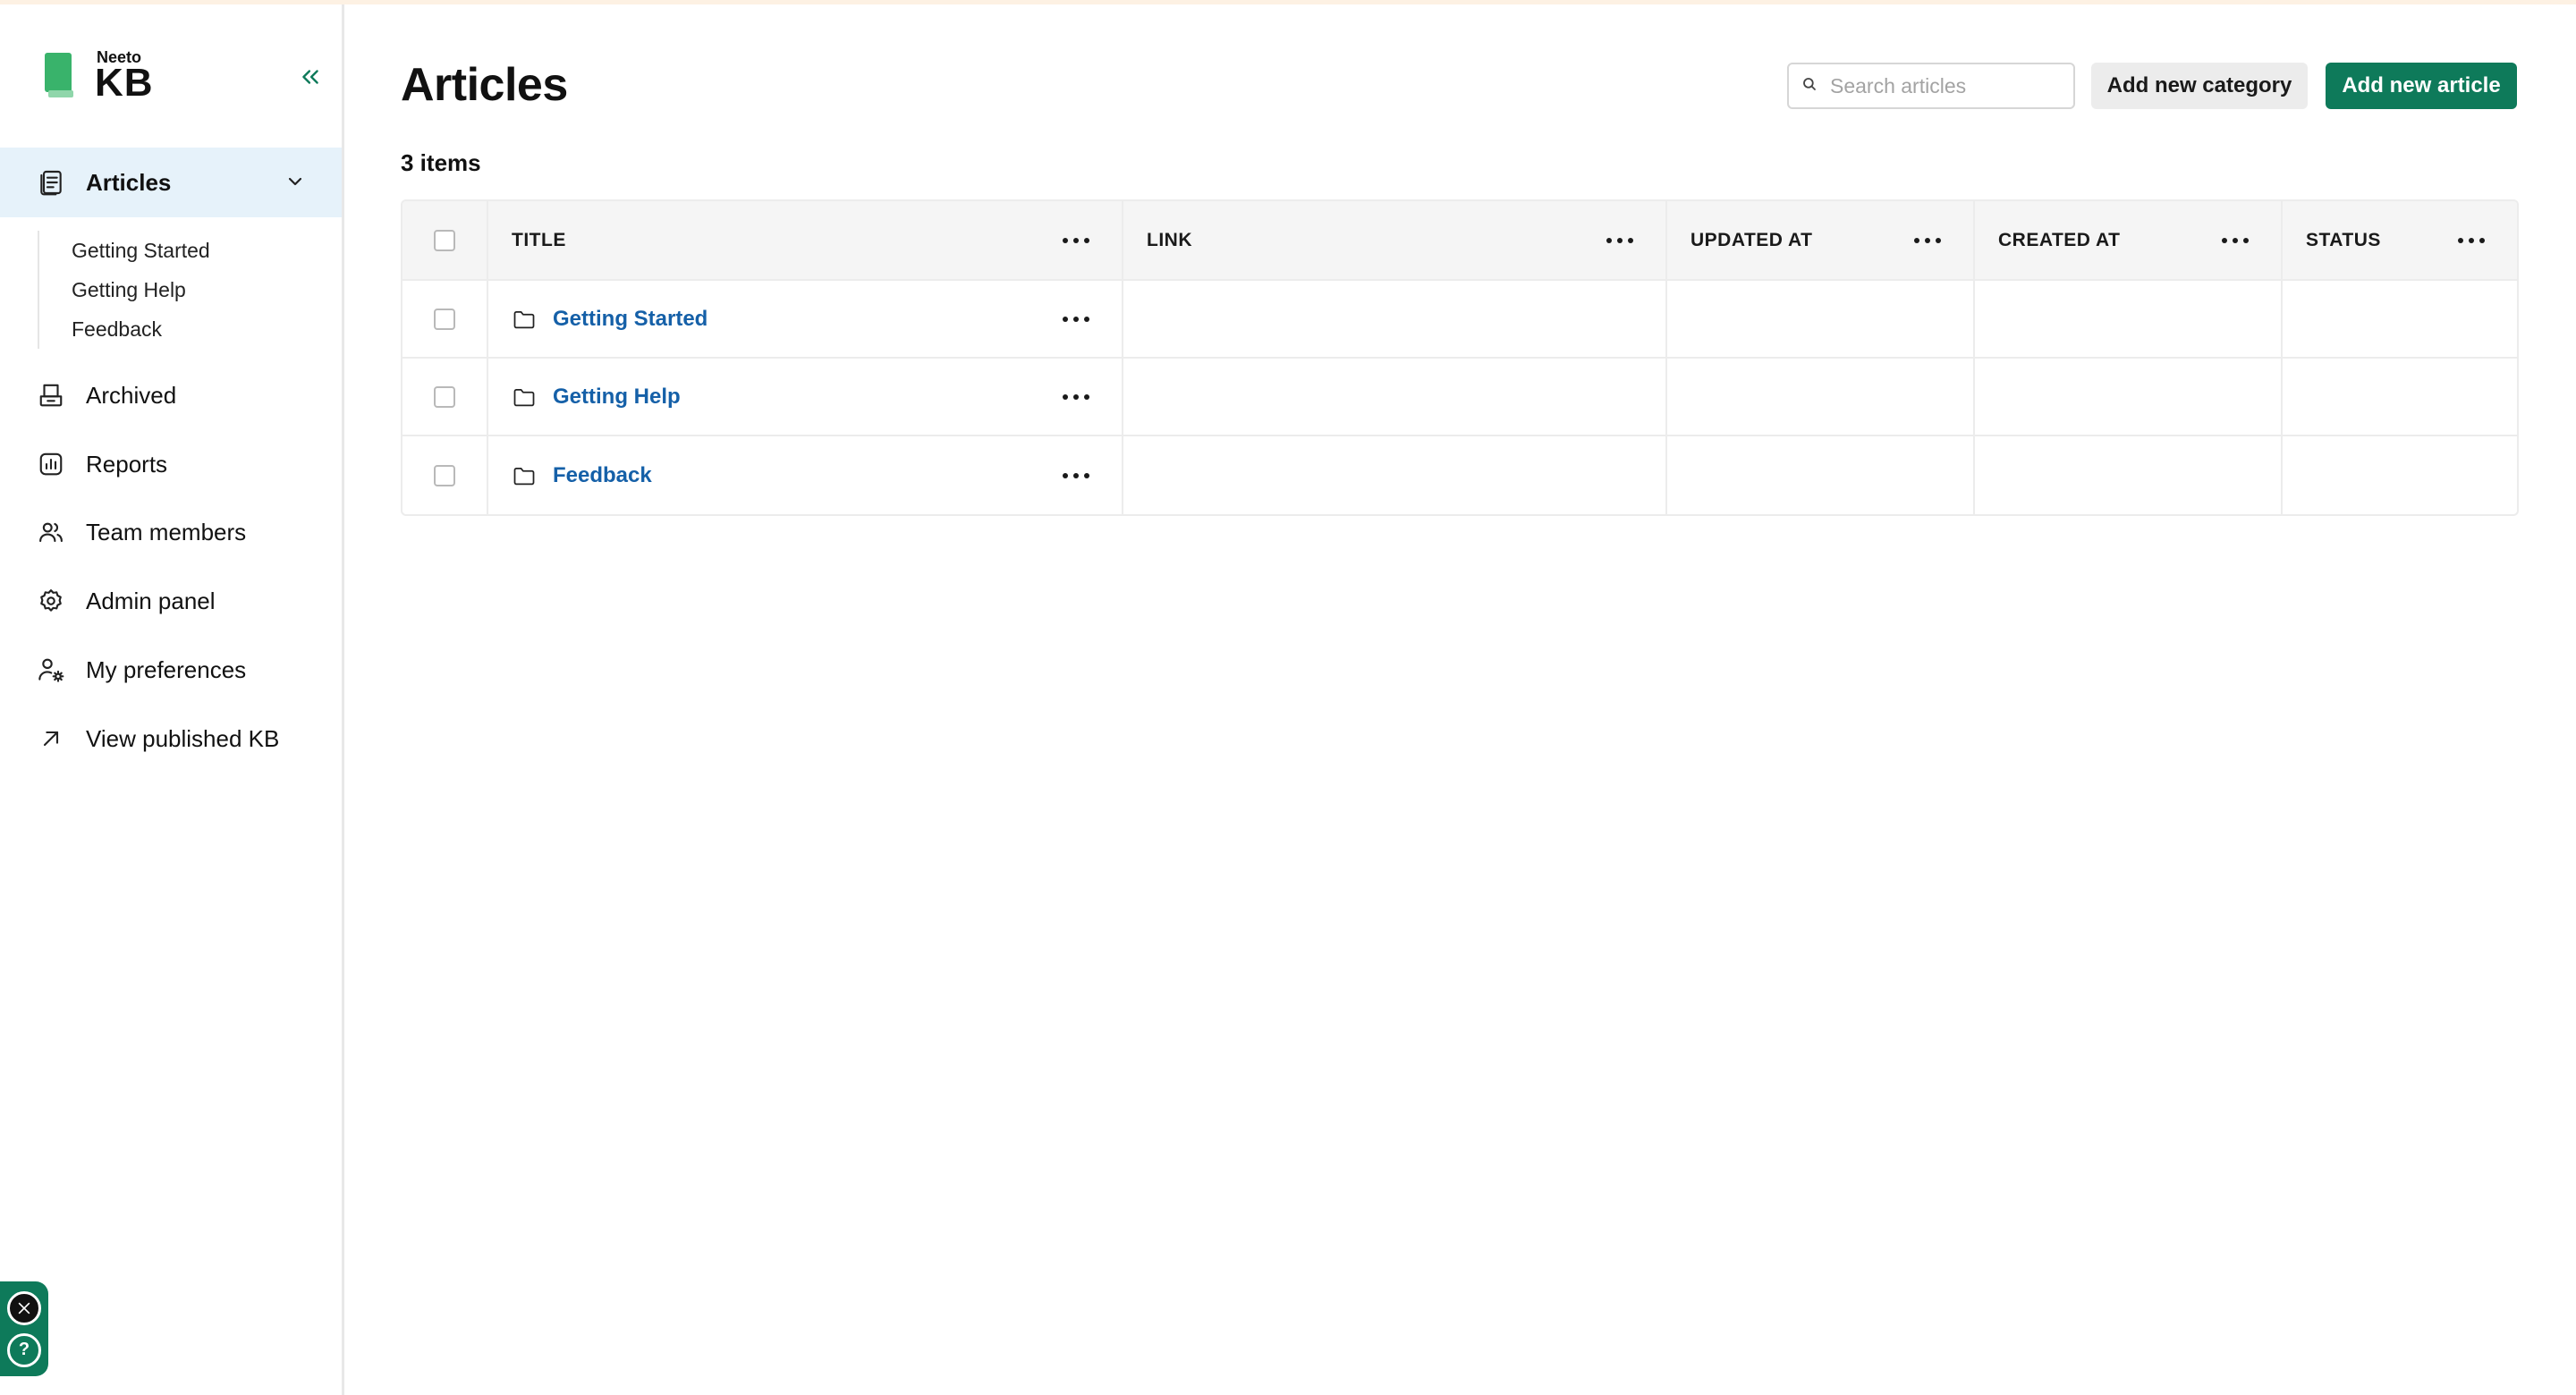 This screenshot has width=2576, height=1395. What do you see at coordinates (310, 77) in the screenshot?
I see `collapse-sidebar-icon` at bounding box center [310, 77].